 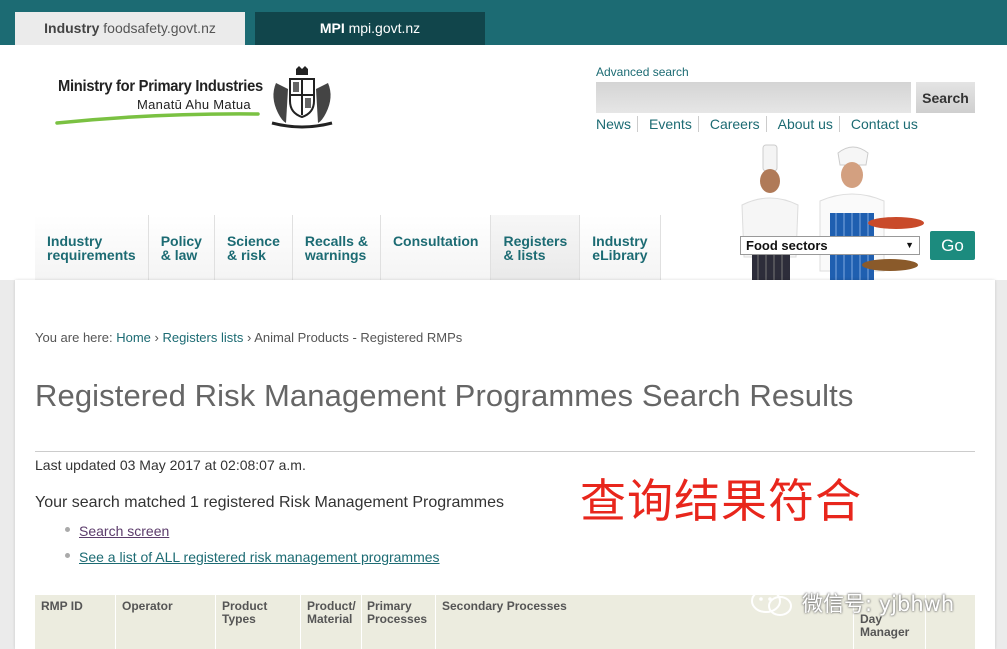 What do you see at coordinates (436, 247) in the screenshot?
I see `nav-consultation: Consultation` at bounding box center [436, 247].